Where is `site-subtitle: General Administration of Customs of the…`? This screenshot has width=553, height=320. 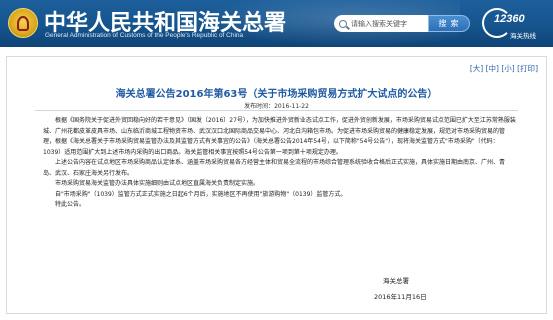
site-subtitle: General Administration of Customs of the… is located at coordinates (144, 35).